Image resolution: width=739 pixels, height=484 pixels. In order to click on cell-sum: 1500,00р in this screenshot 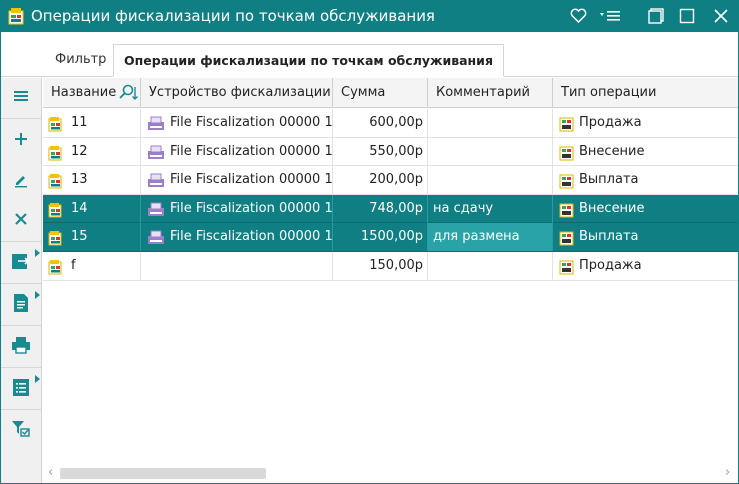, I will do `click(380, 237)`.